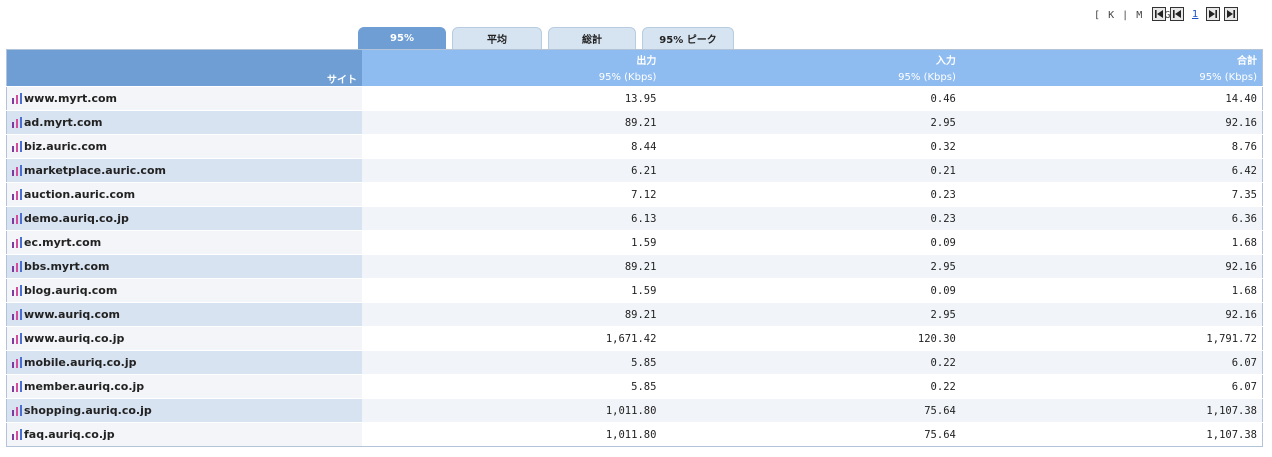  What do you see at coordinates (1111, 98) in the screenshot?
I see `total-value: 14.40` at bounding box center [1111, 98].